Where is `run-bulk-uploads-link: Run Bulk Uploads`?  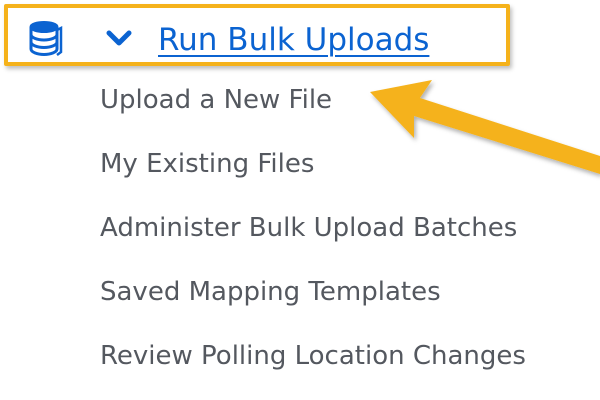
run-bulk-uploads-link: Run Bulk Uploads is located at coordinates (293, 40).